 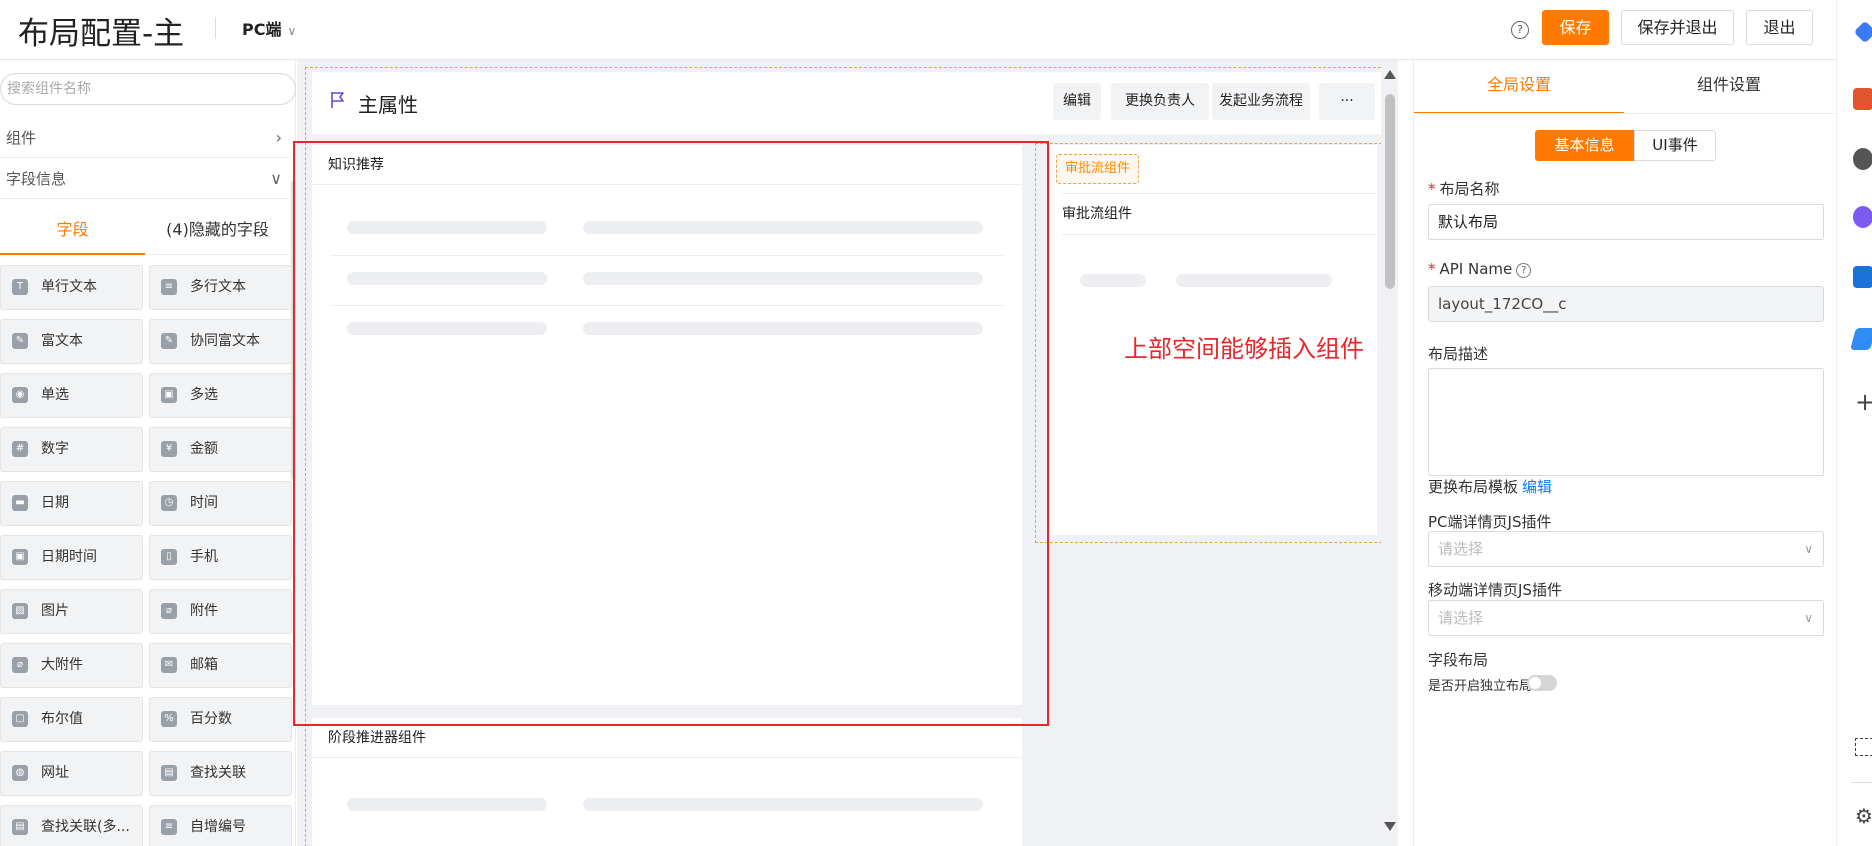 What do you see at coordinates (220, 449) in the screenshot?
I see `field-type-item: ¥ 金额` at bounding box center [220, 449].